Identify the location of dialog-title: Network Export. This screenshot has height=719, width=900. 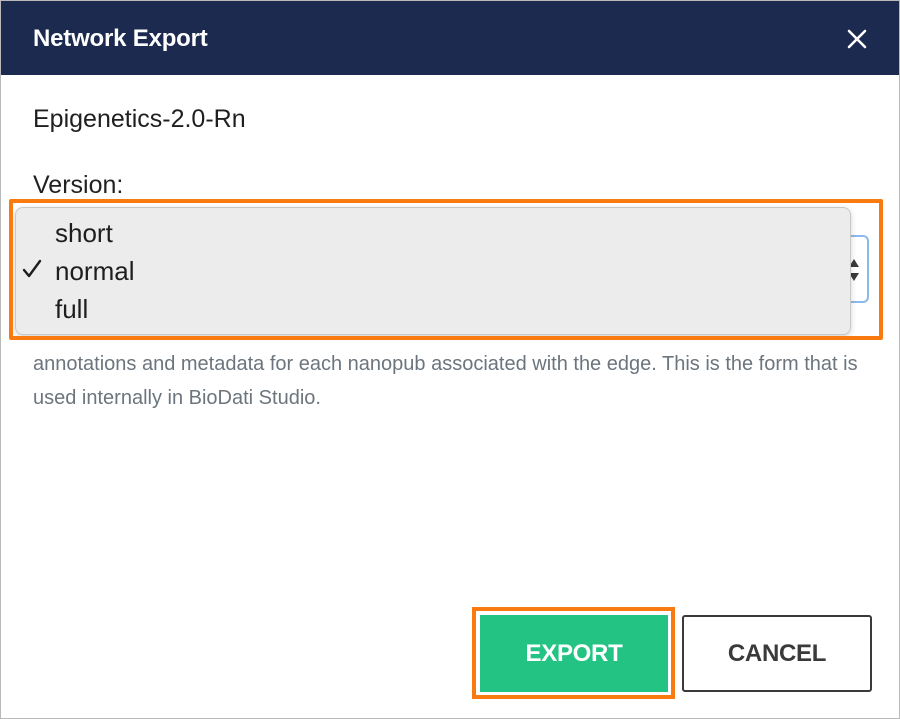
(120, 38).